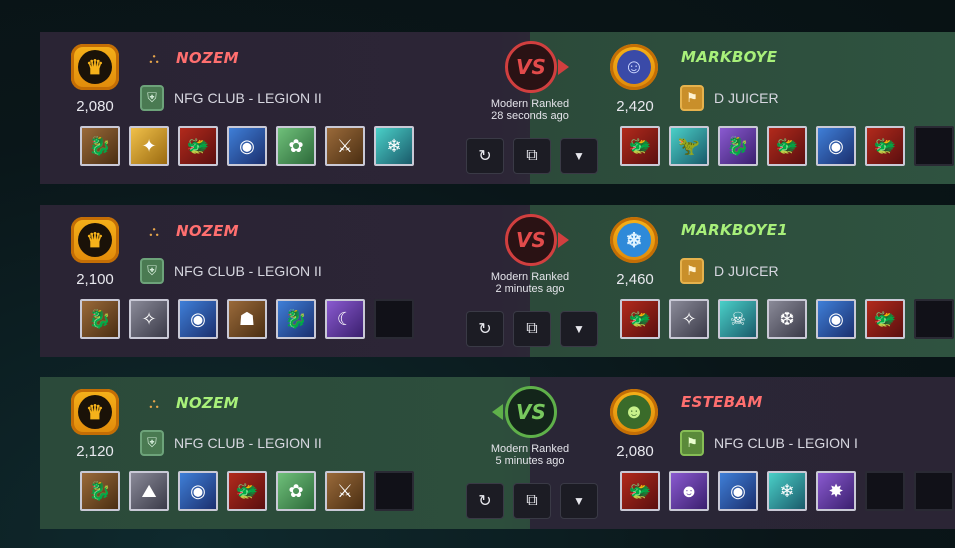  What do you see at coordinates (635, 451) in the screenshot?
I see `opponent-rating: 2,080` at bounding box center [635, 451].